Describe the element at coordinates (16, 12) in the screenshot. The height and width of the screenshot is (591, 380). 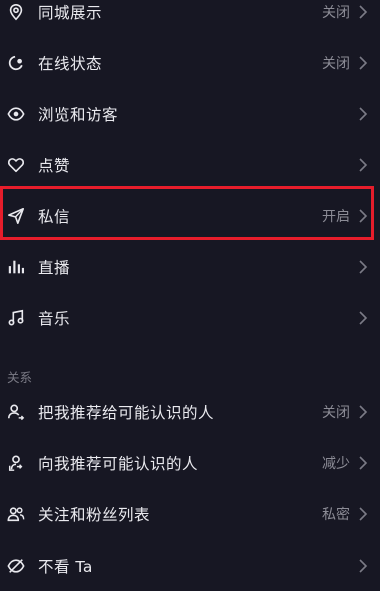
I see `location-pin-icon` at that location.